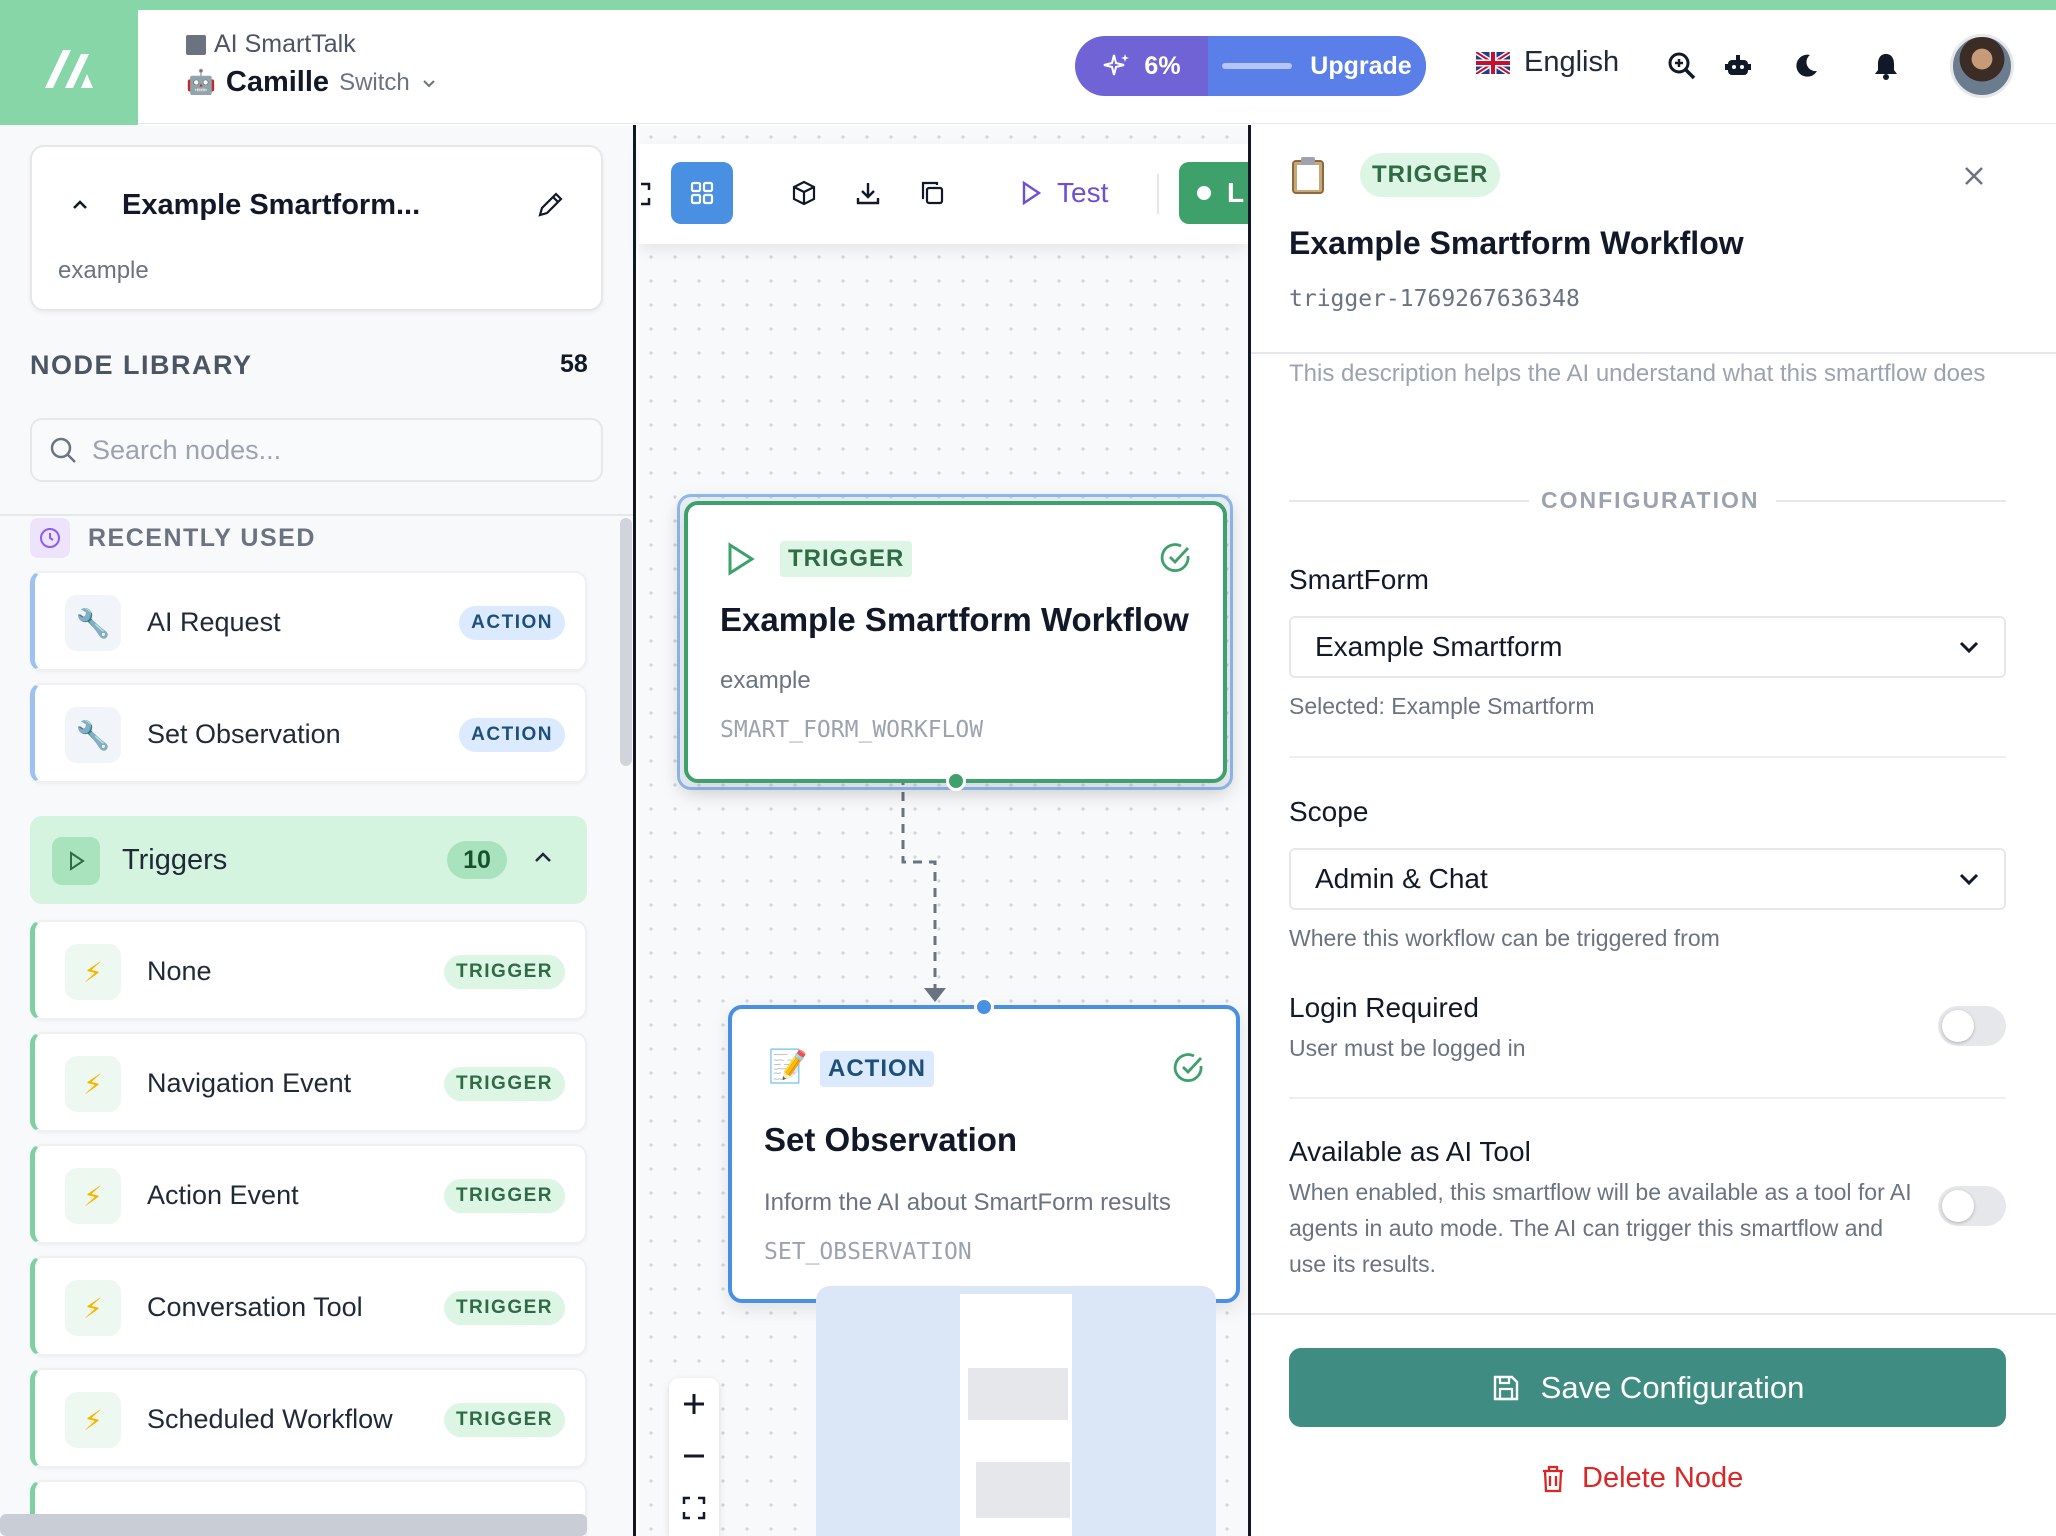  I want to click on sidebar-item-scheduled-workflow: ⚡ Scheduled Workflow TRIGGER, so click(308, 1418).